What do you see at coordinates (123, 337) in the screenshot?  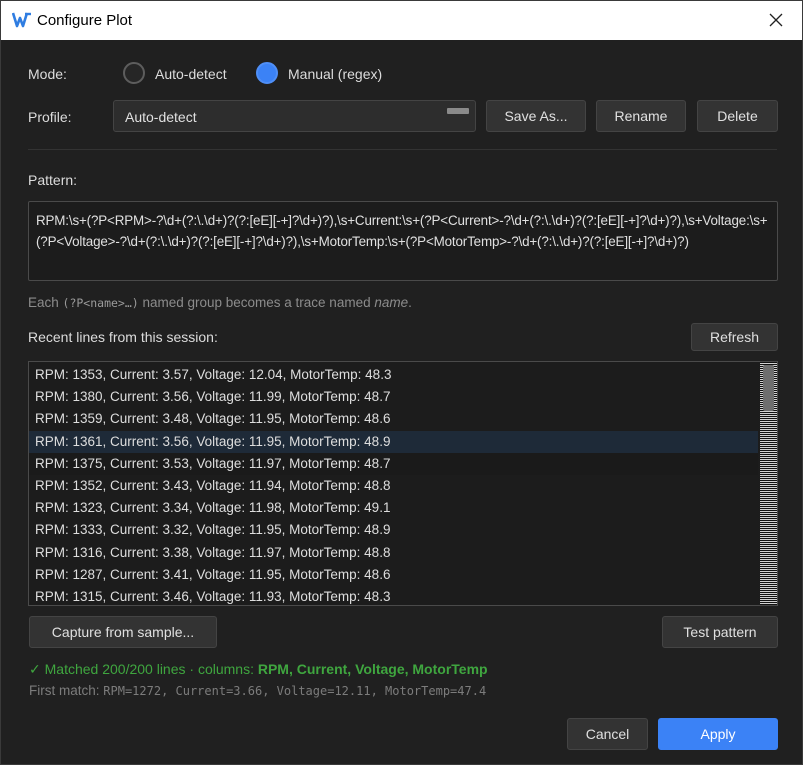 I see `recent-lines-label: Recent lines from this session:` at bounding box center [123, 337].